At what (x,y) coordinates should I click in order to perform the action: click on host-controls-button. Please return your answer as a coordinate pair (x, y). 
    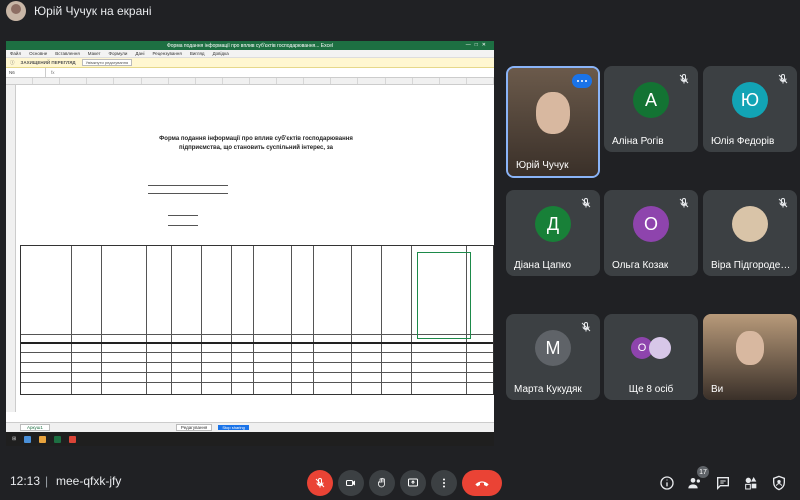
    Looking at the image, I should click on (779, 483).